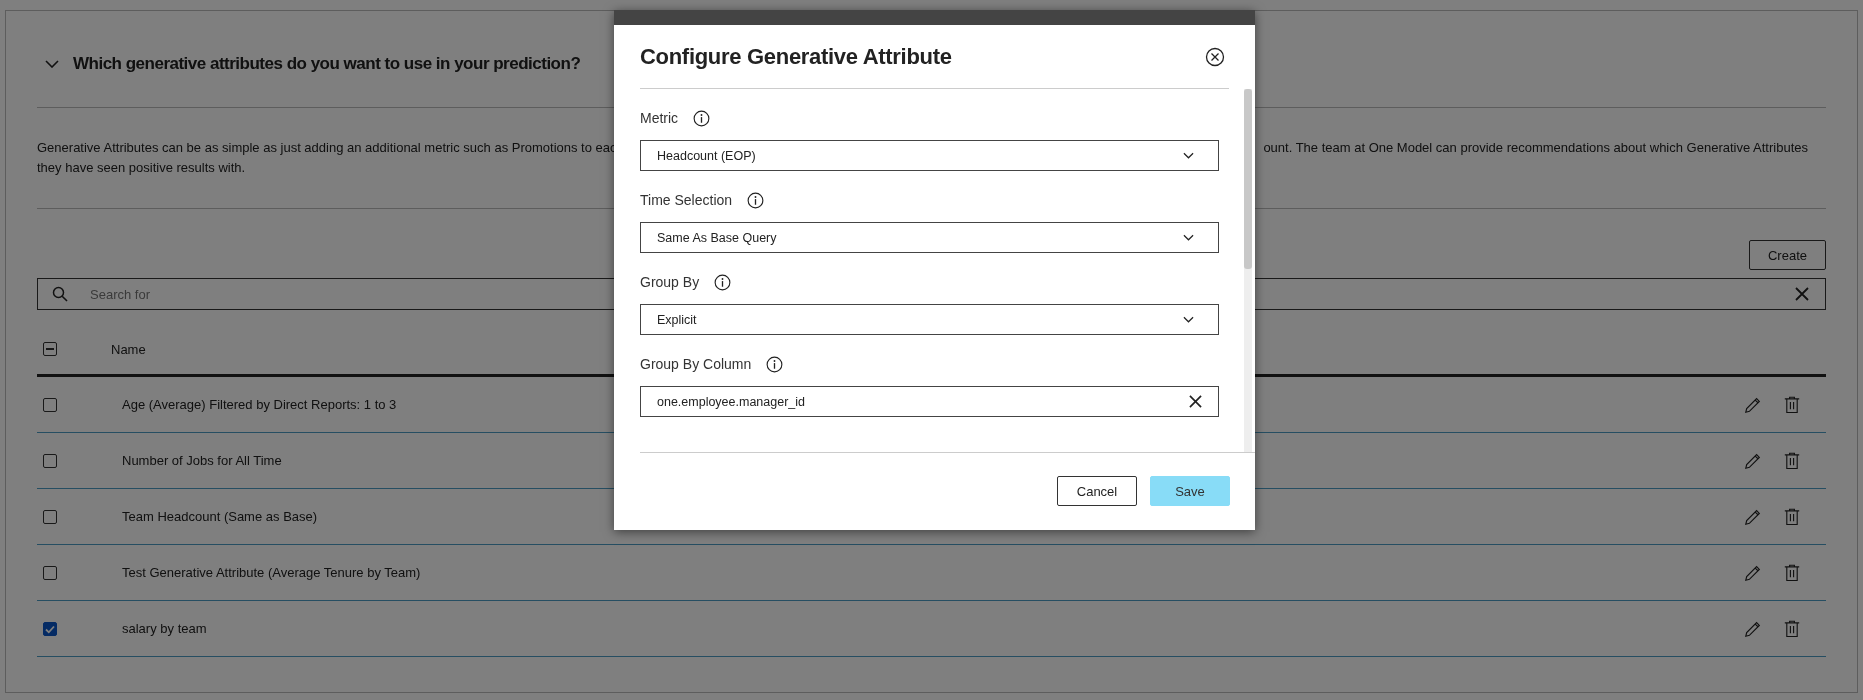 This screenshot has height=700, width=1863. Describe the element at coordinates (670, 282) in the screenshot. I see `field-label: Group By` at that location.